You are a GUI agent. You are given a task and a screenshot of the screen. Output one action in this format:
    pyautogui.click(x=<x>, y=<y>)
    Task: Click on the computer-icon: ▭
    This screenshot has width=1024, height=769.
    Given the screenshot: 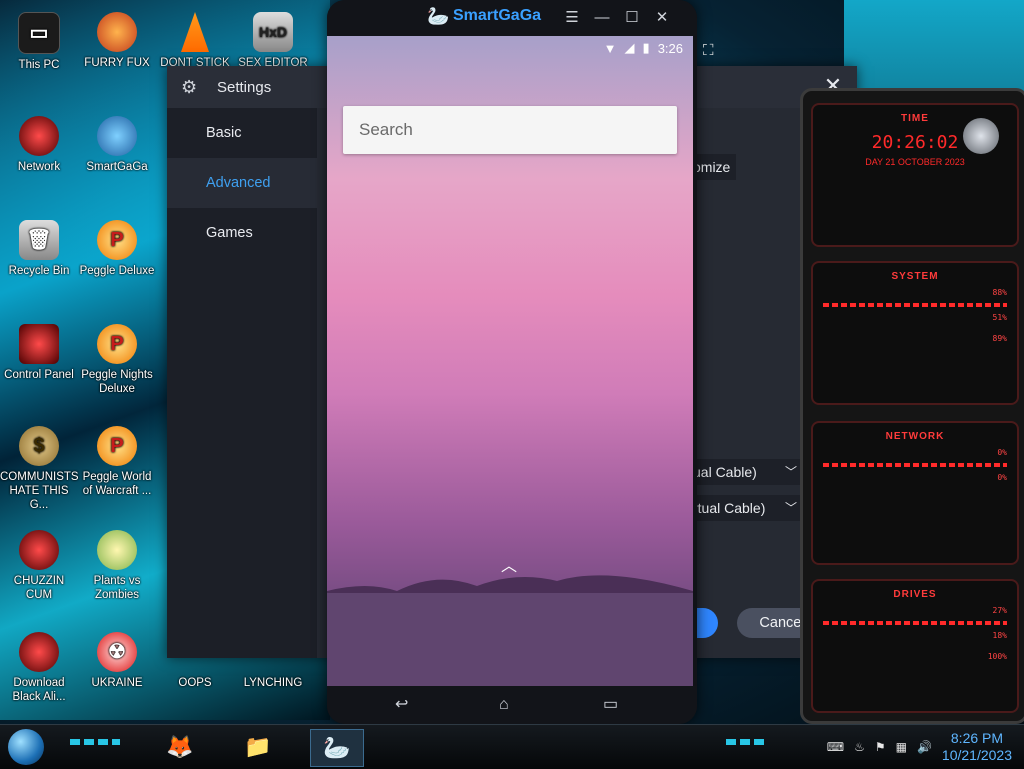 What is the action you would take?
    pyautogui.click(x=39, y=33)
    